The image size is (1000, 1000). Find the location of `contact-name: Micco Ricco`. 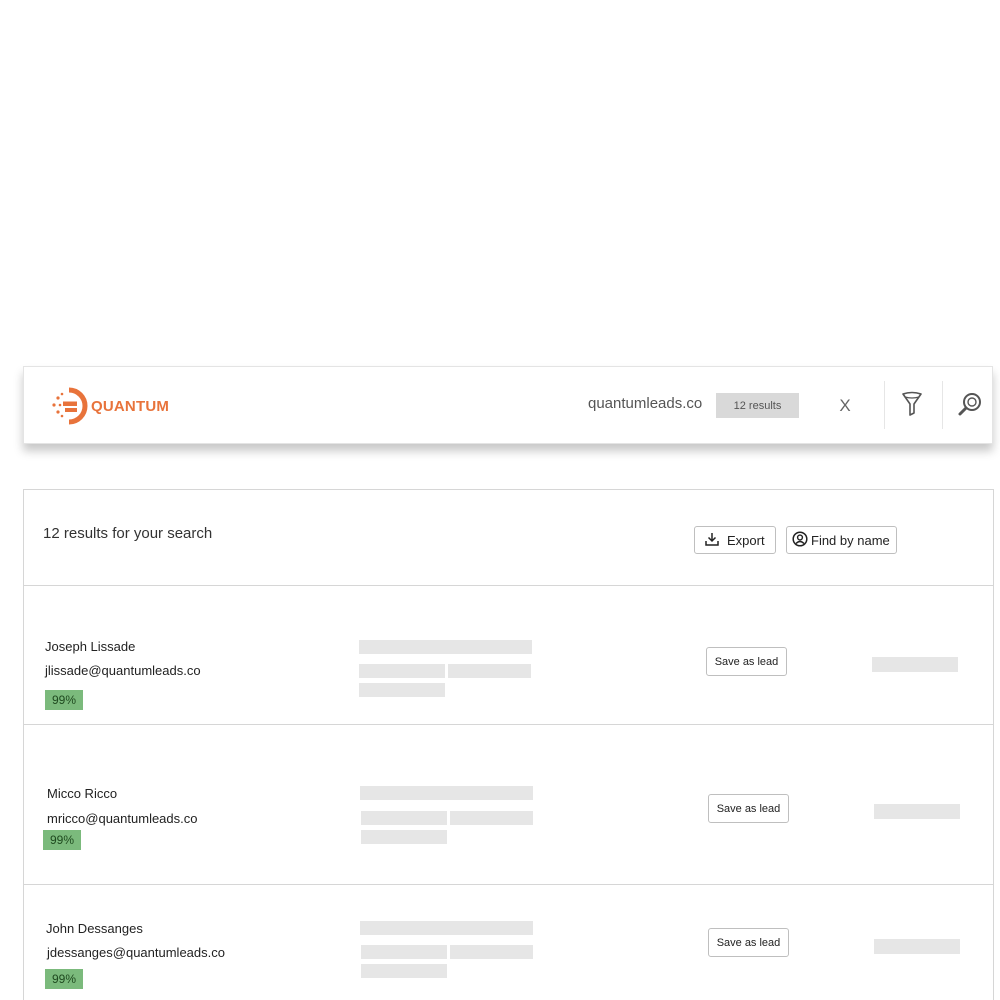

contact-name: Micco Ricco is located at coordinates (82, 793).